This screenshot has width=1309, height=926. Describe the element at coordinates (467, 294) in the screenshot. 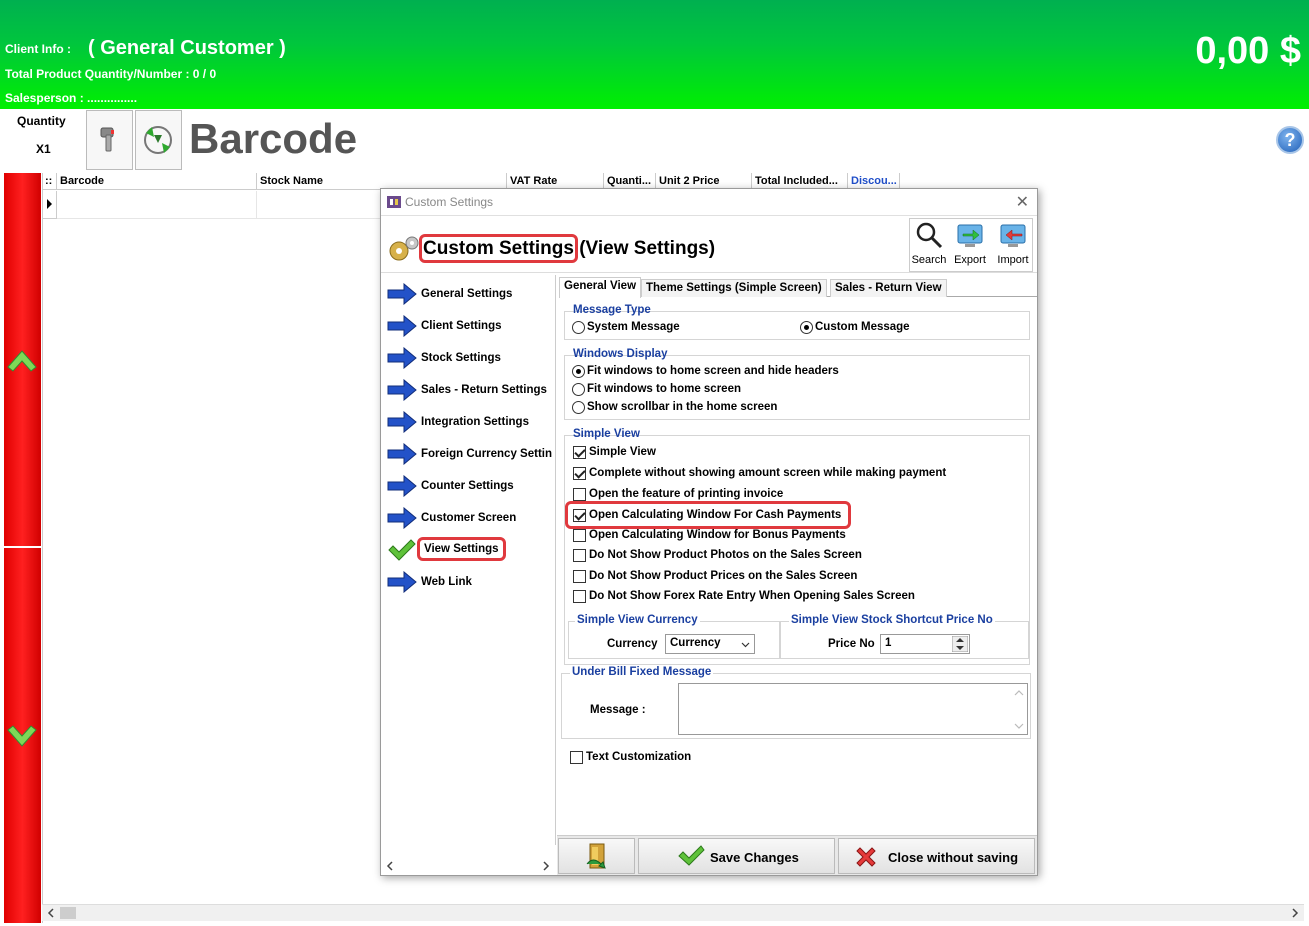

I see `nav-label: General Settings` at that location.